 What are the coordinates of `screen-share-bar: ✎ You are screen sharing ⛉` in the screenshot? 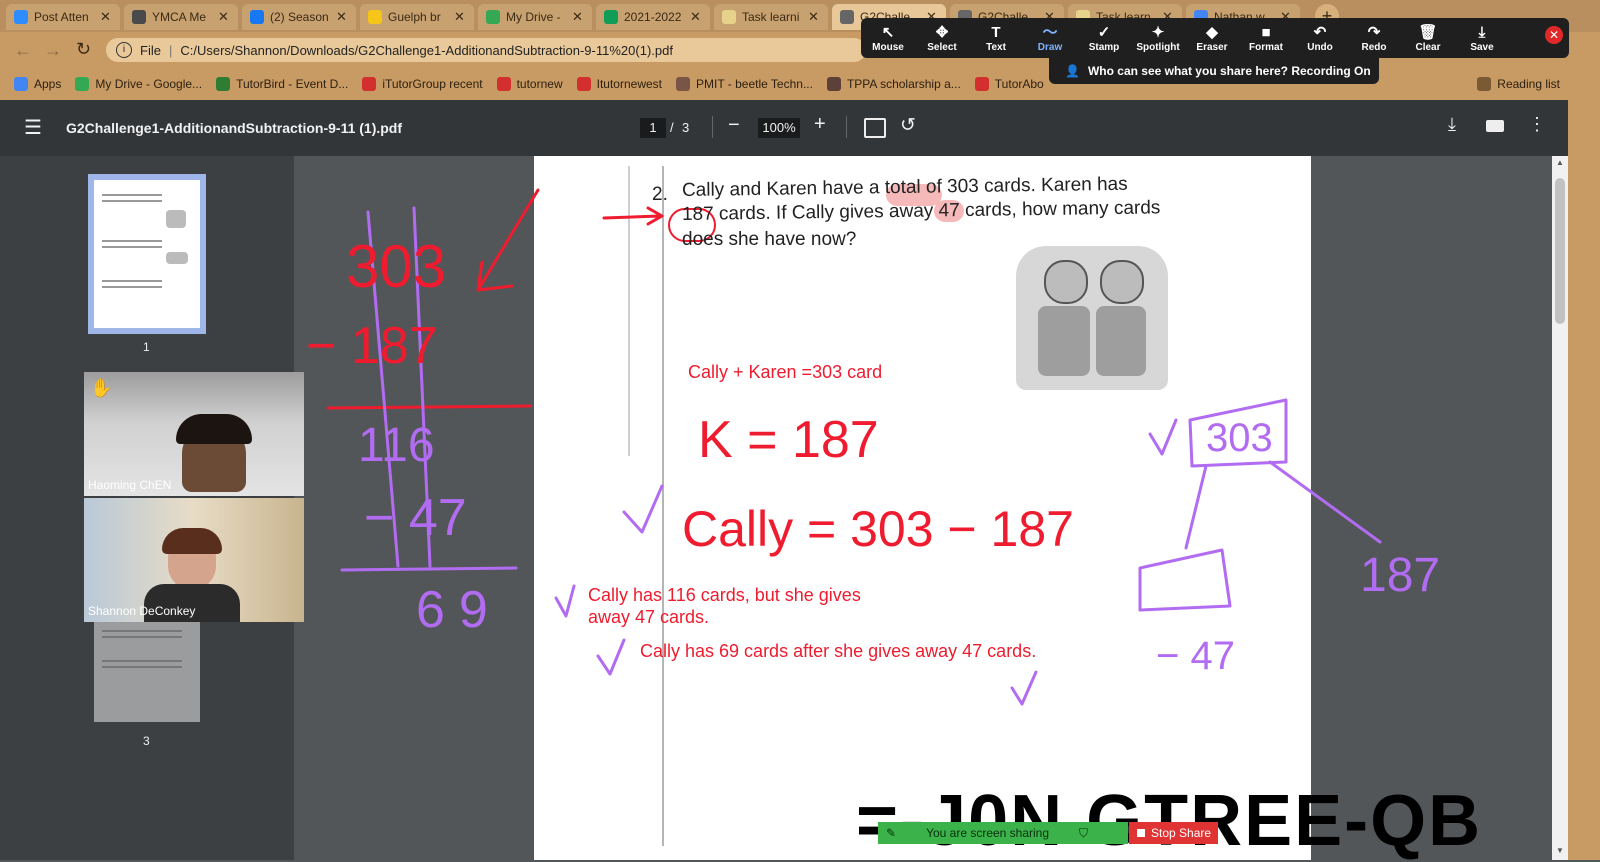 It's located at (1003, 833).